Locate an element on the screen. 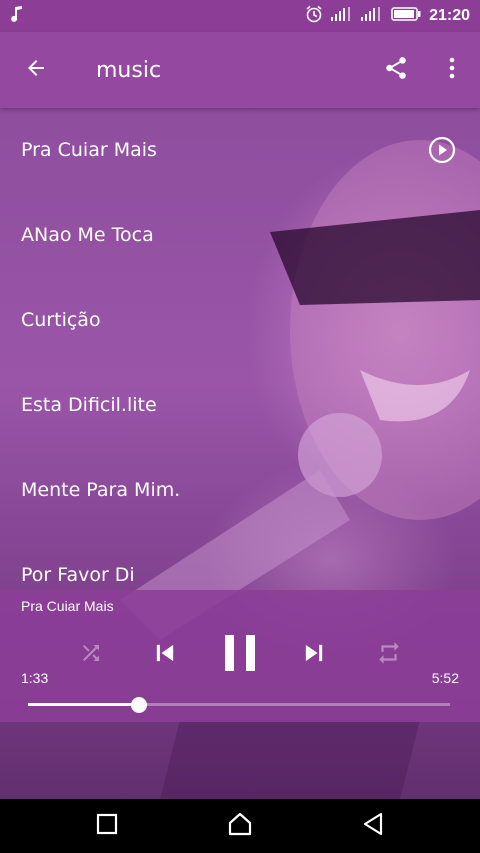  shuffle-button is located at coordinates (91, 655).